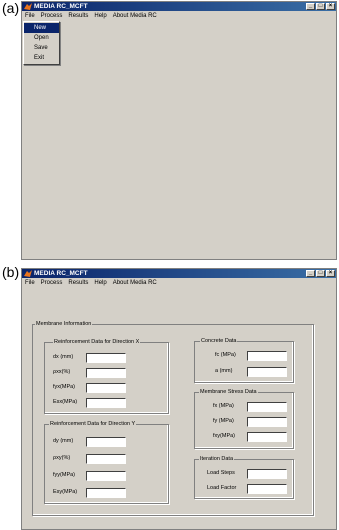  What do you see at coordinates (267, 407) in the screenshot?
I see `fx-input` at bounding box center [267, 407].